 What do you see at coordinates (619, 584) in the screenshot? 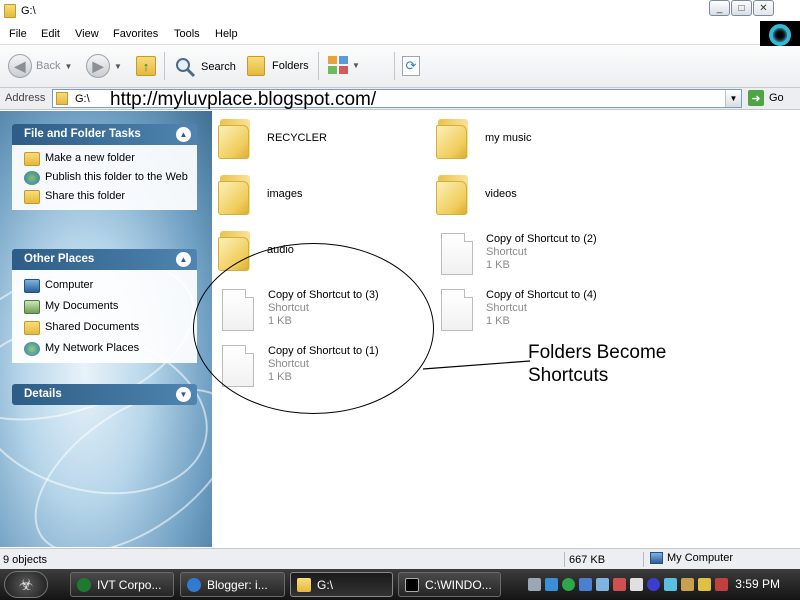
I see `security-icon` at bounding box center [619, 584].